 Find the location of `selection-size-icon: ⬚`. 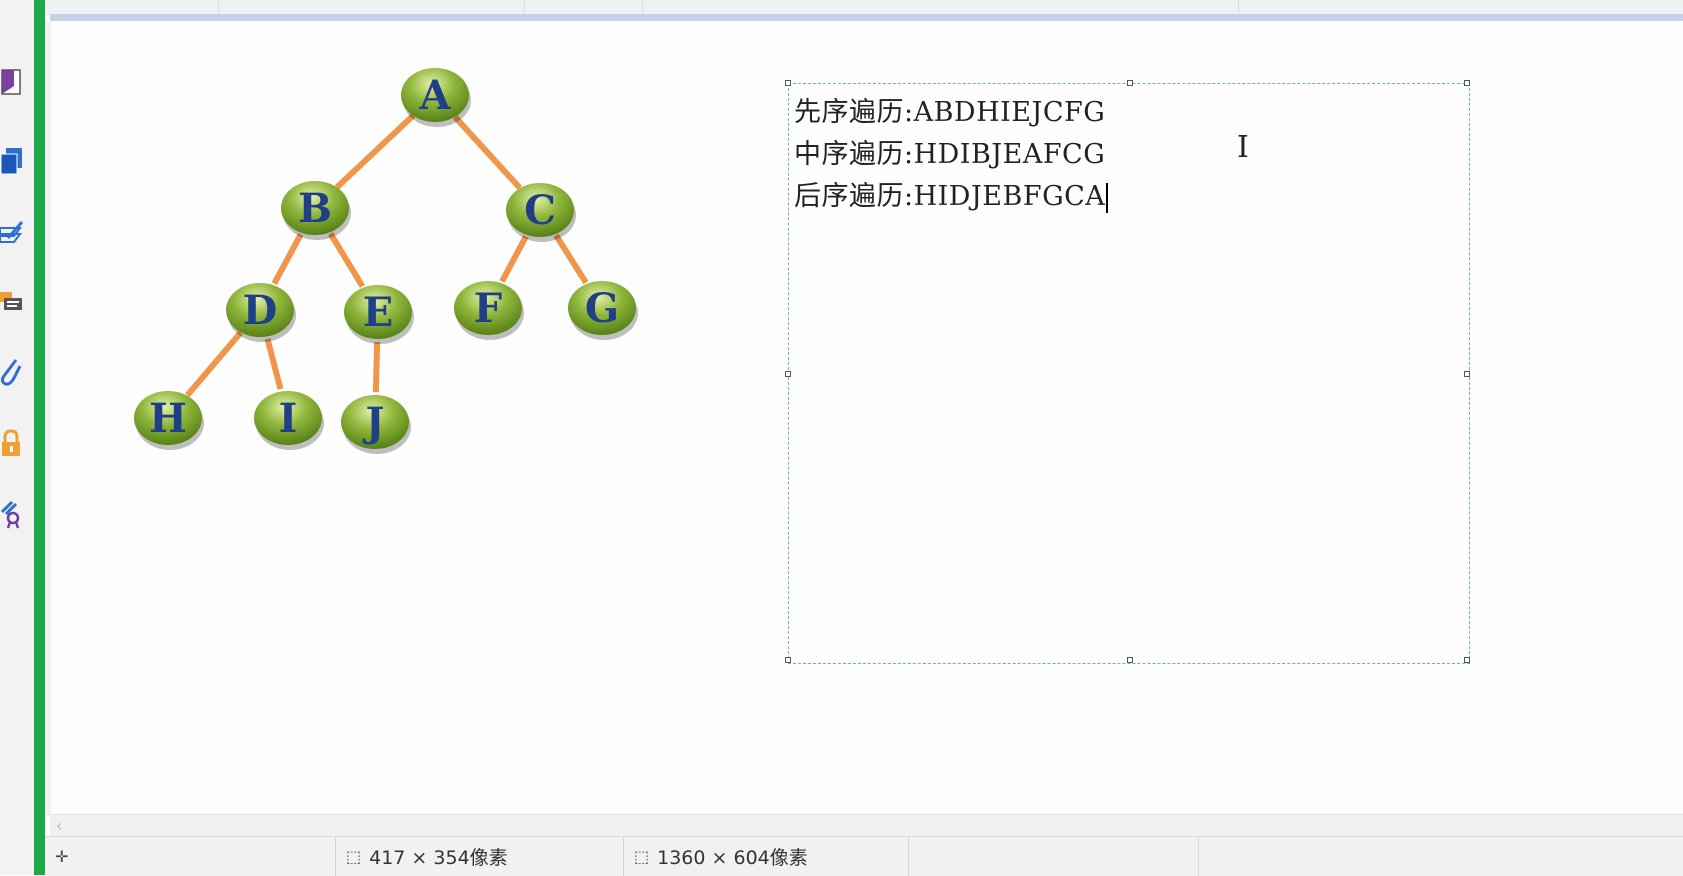

selection-size-icon: ⬚ is located at coordinates (354, 856).